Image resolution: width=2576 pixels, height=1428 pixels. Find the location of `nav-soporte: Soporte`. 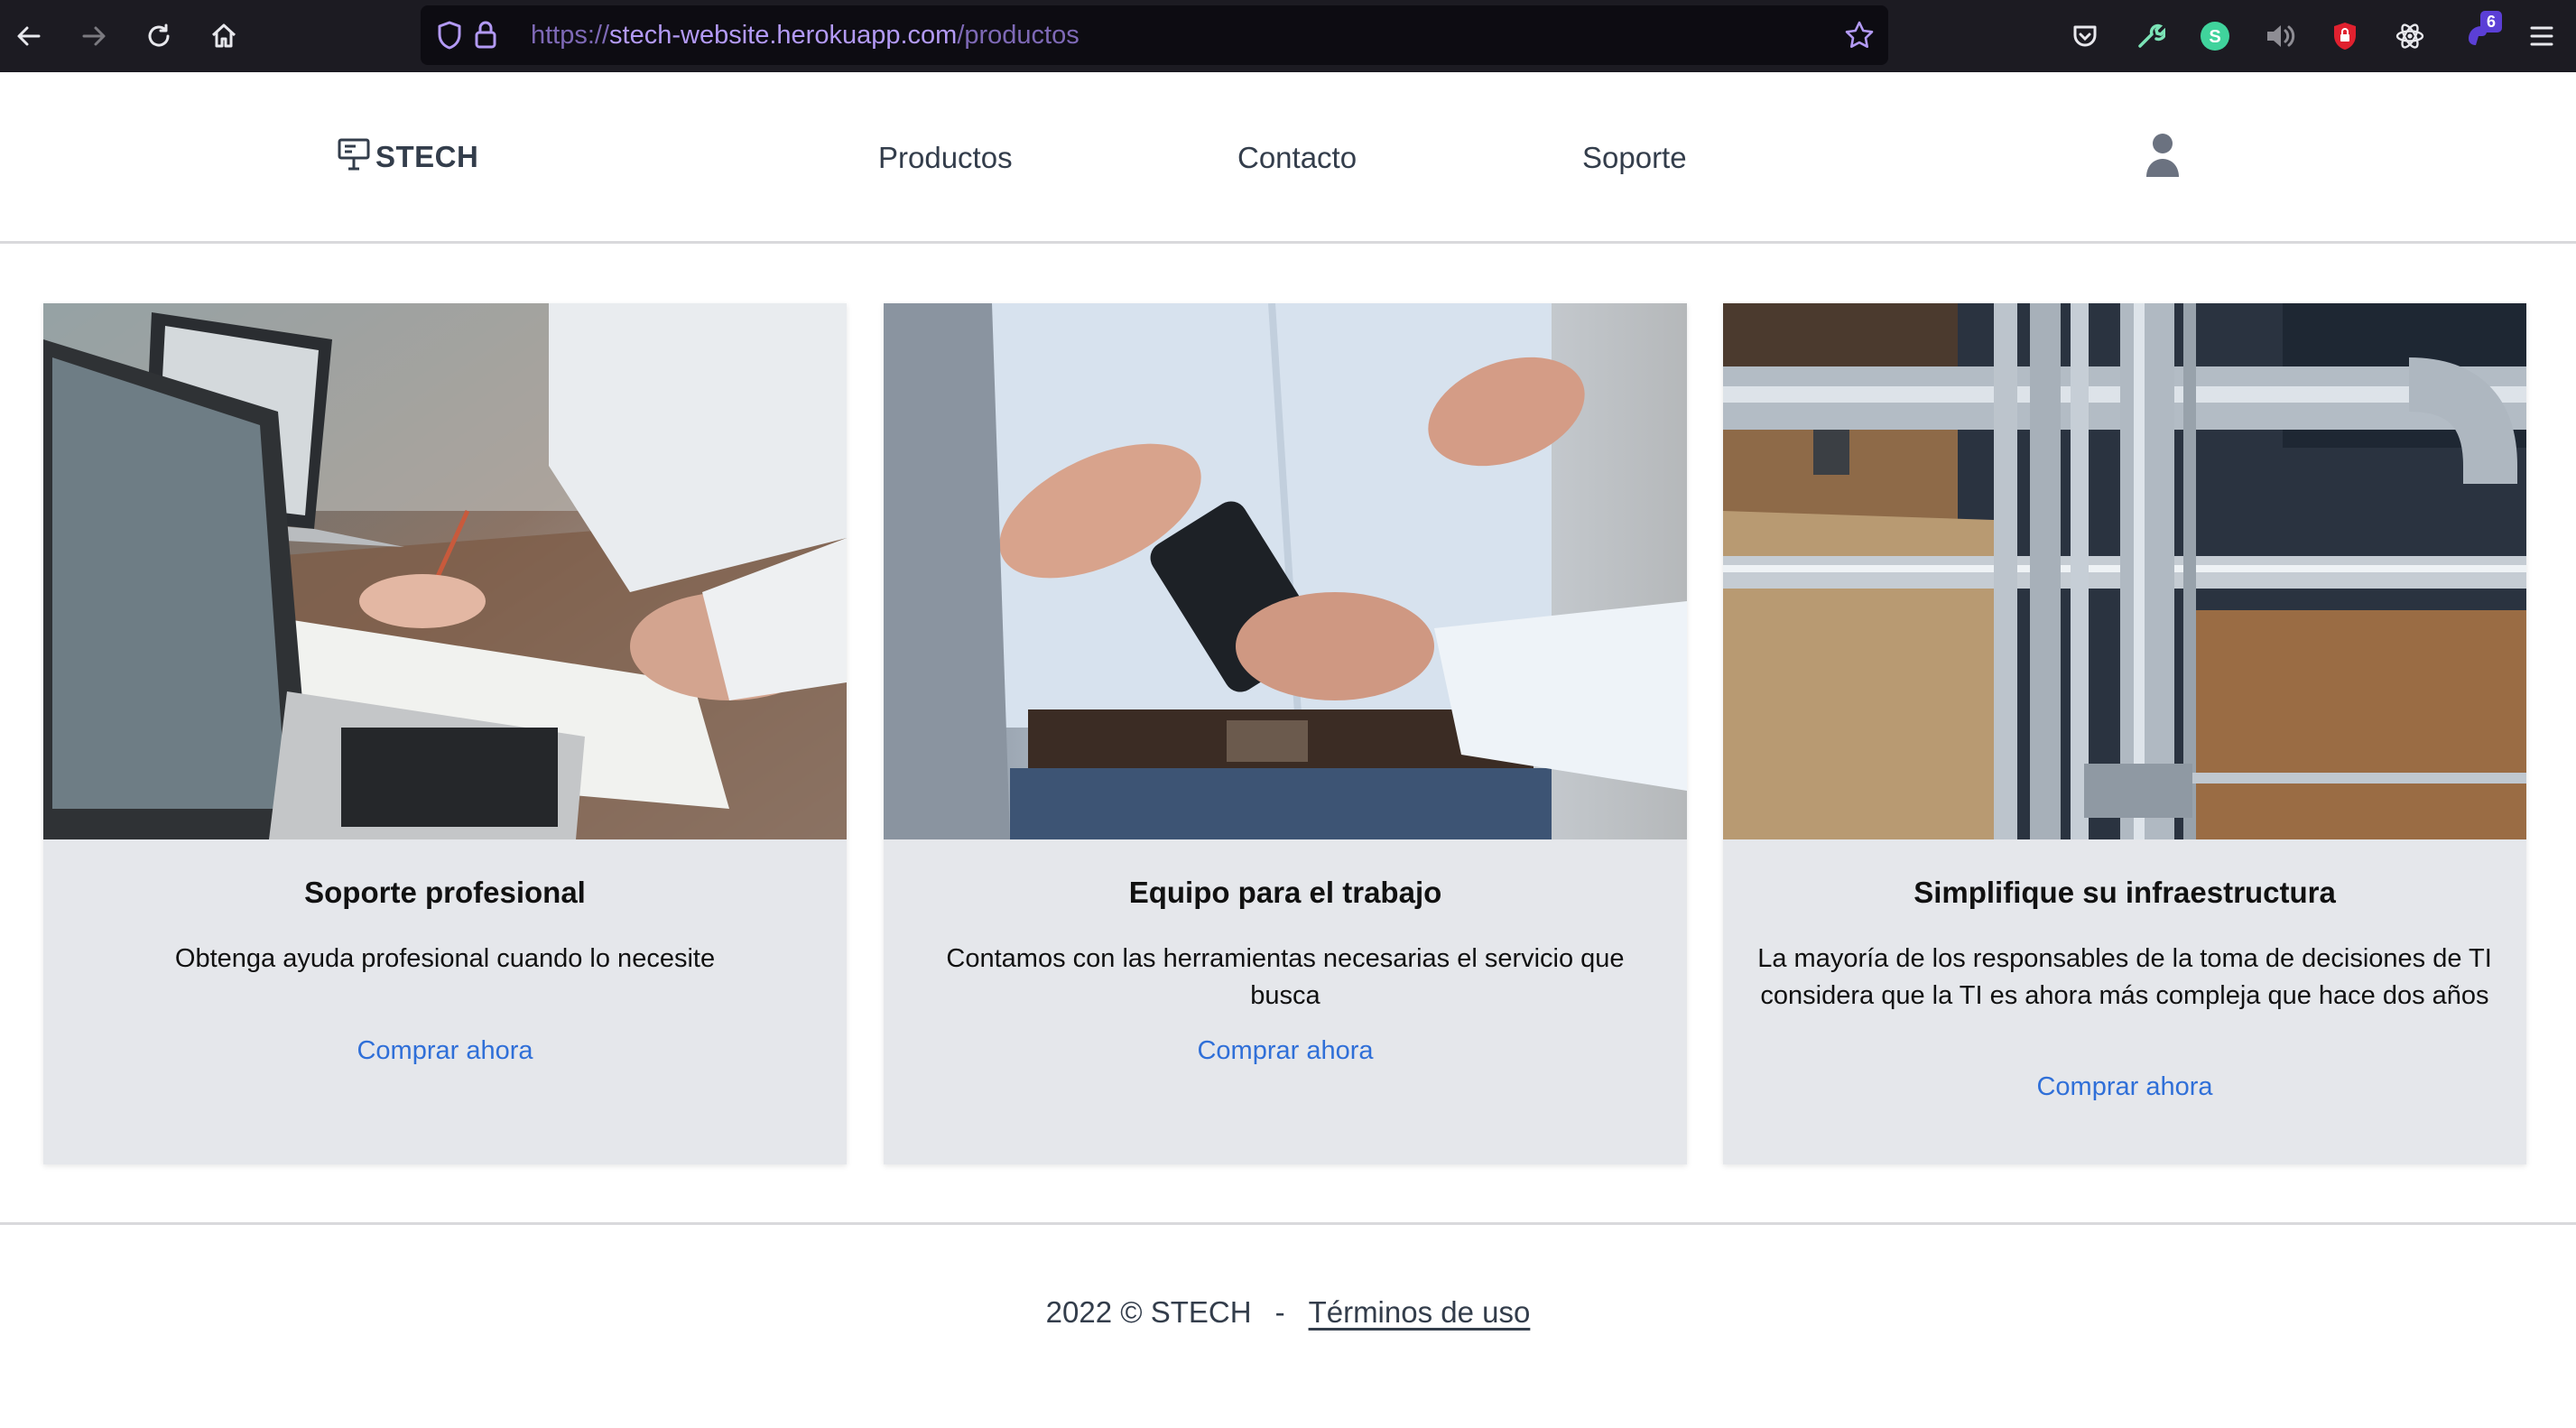

nav-soporte: Soporte is located at coordinates (1634, 158).